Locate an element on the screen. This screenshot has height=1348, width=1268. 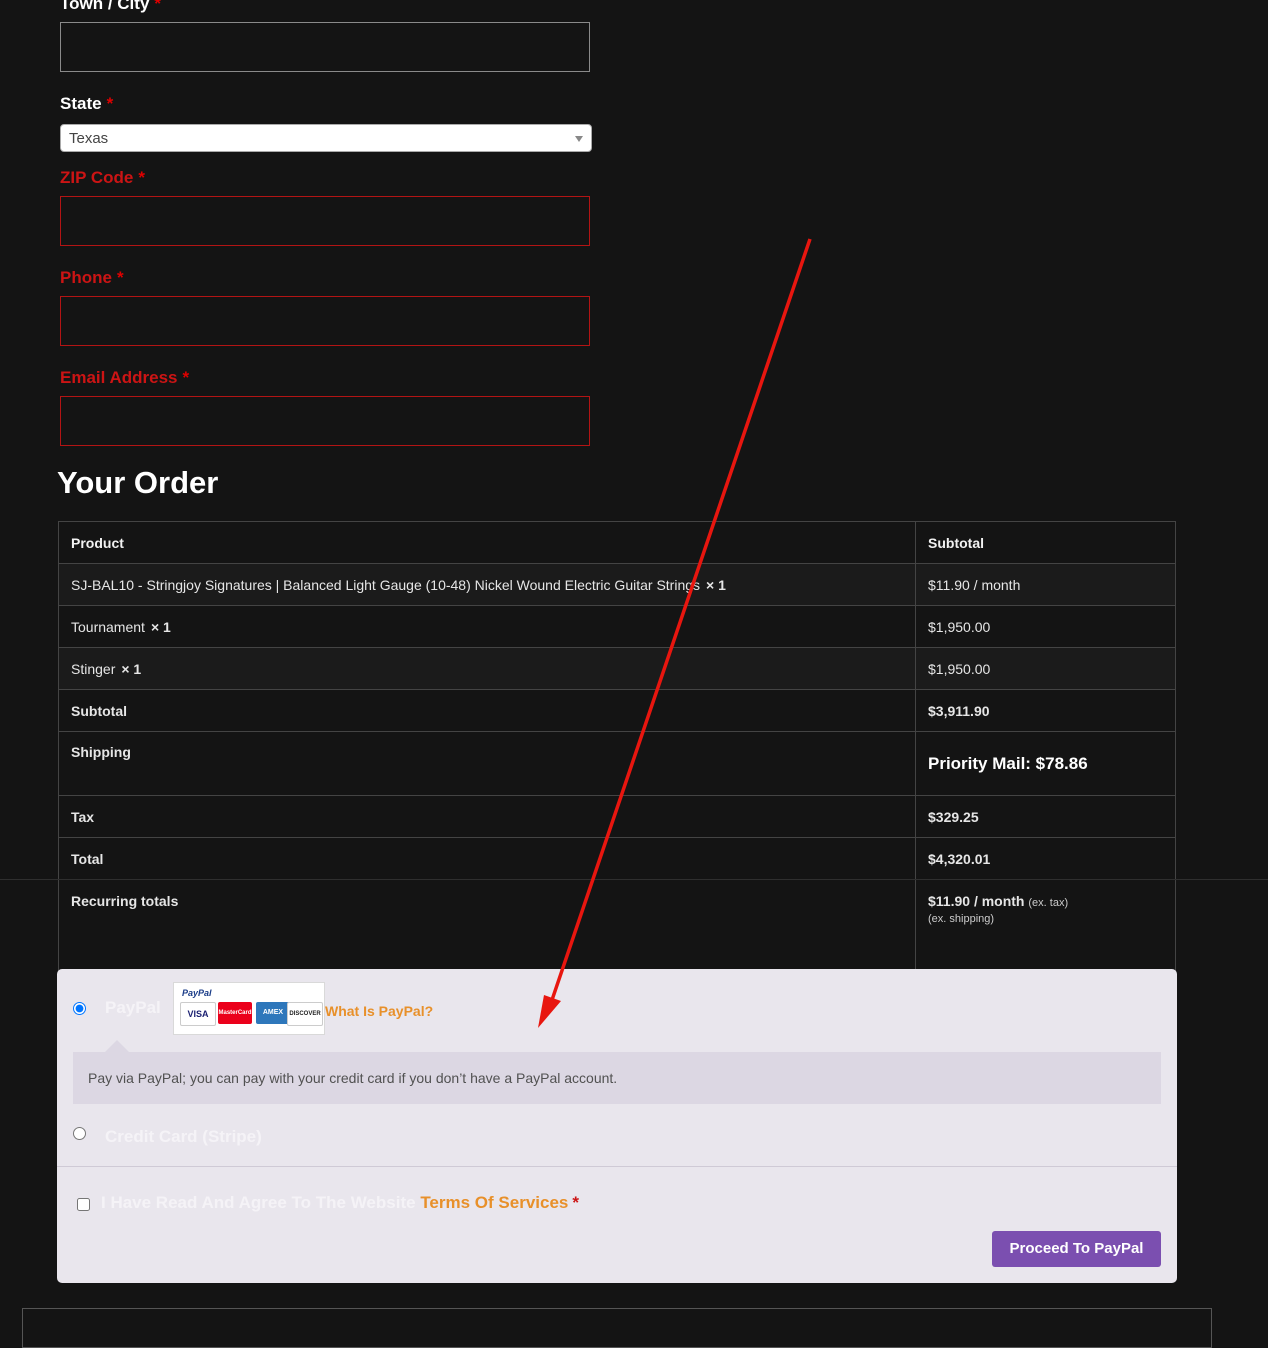
email-field is located at coordinates (325, 421).